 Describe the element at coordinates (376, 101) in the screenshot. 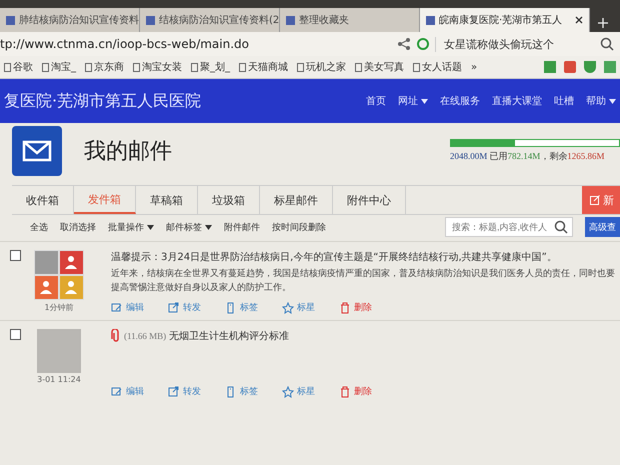

I see `nav-link: 首页` at that location.